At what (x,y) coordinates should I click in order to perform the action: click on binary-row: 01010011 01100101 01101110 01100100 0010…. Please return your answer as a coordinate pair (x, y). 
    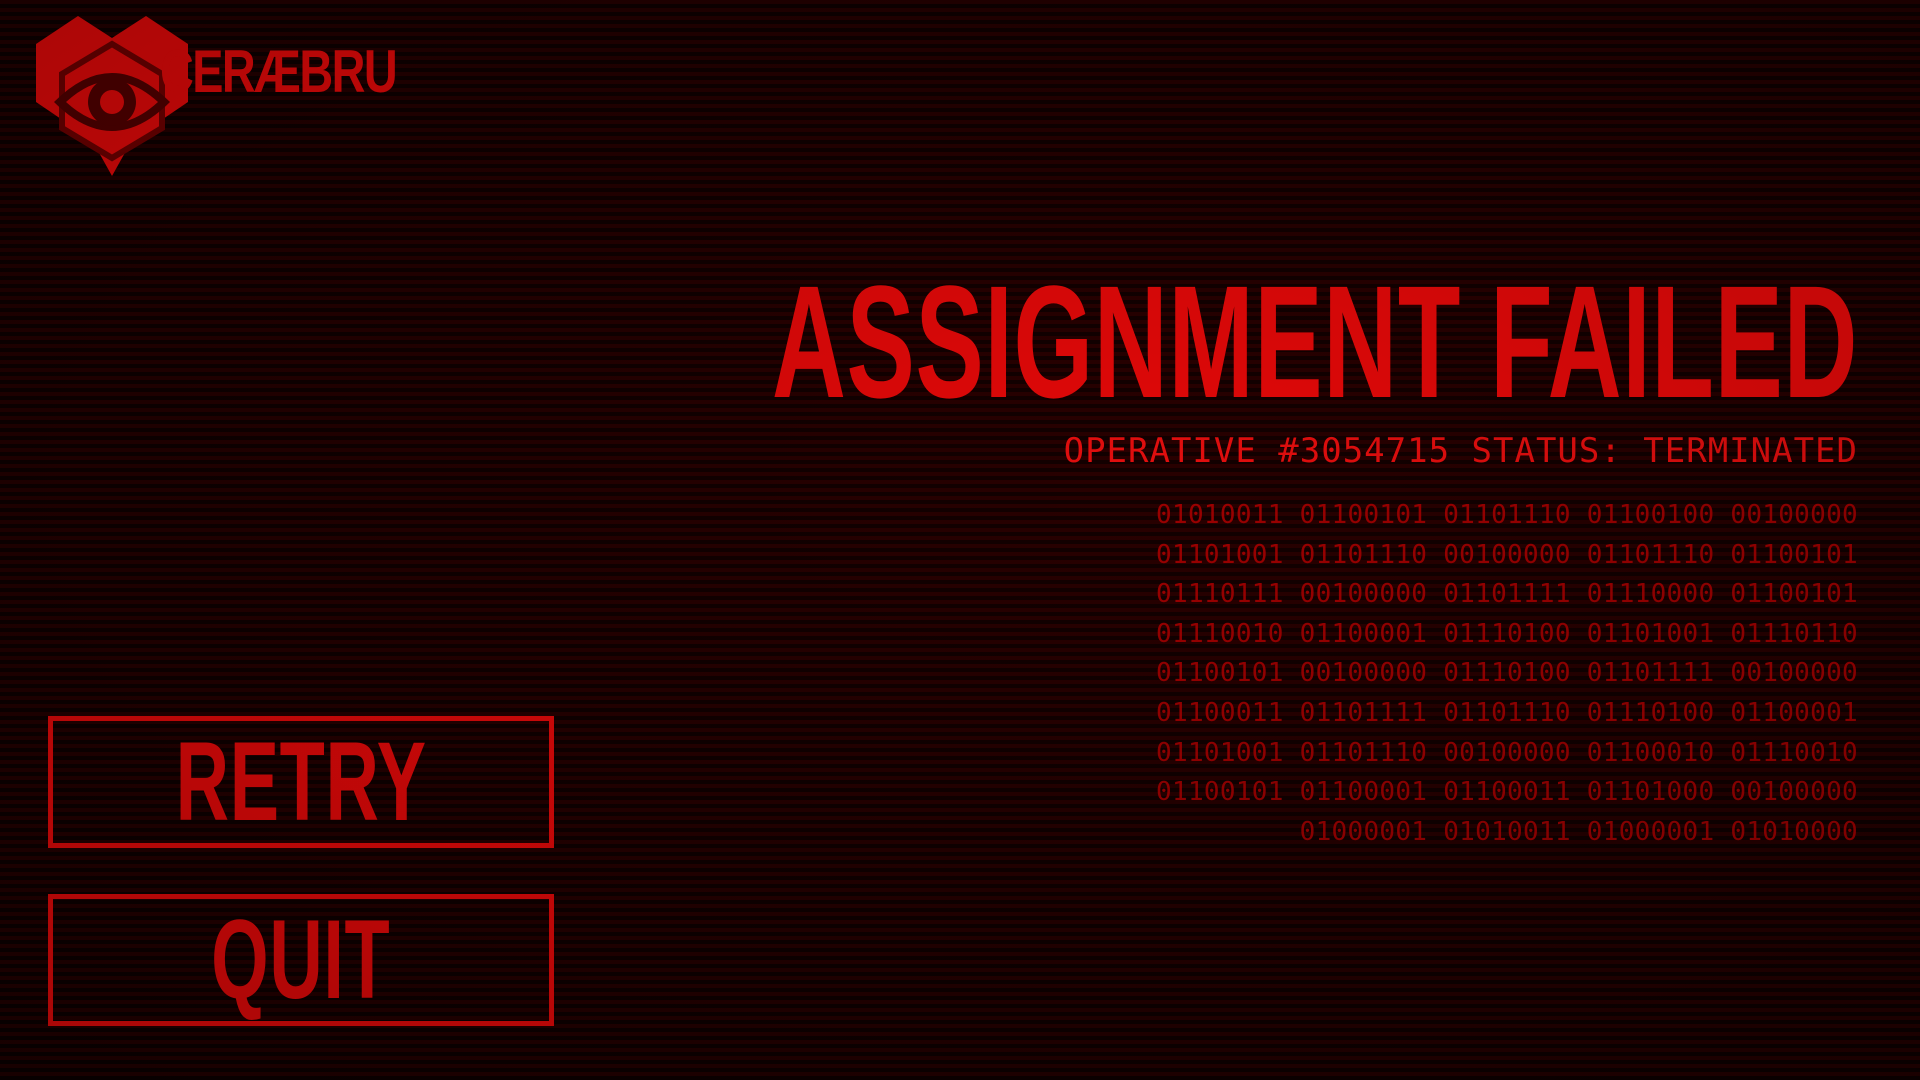
    Looking at the image, I should click on (1507, 515).